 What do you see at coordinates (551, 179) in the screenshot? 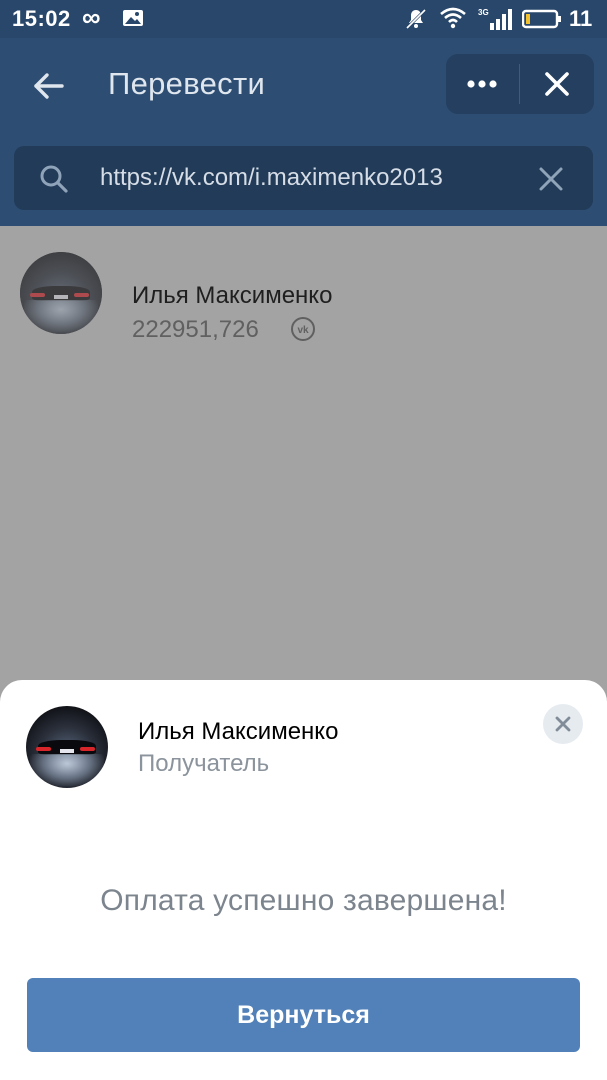
I see `clear-icon` at bounding box center [551, 179].